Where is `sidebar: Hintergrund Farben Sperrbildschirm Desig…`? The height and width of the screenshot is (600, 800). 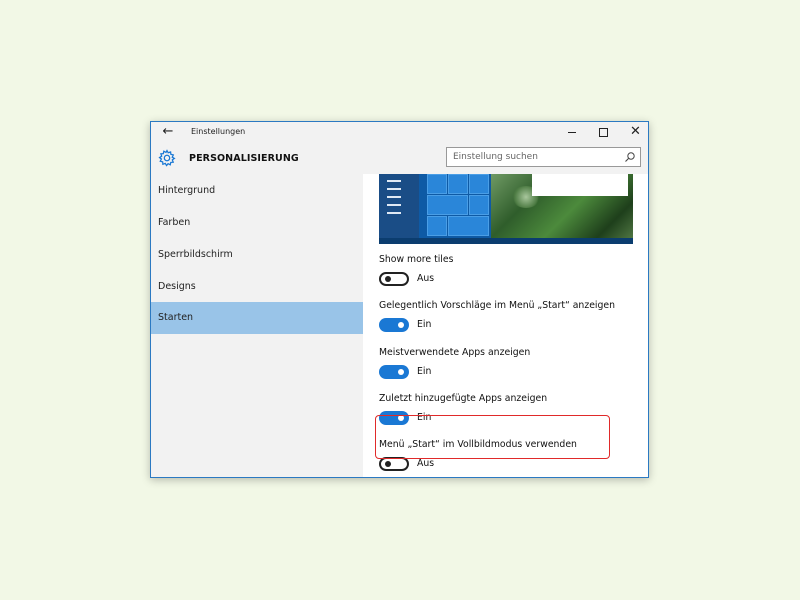 sidebar: Hintergrund Farben Sperrbildschirm Desig… is located at coordinates (257, 325).